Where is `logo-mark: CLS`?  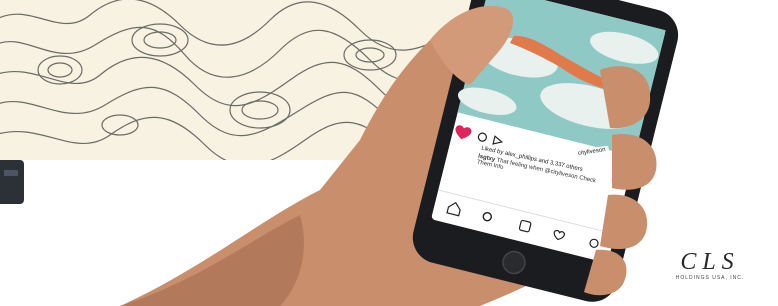
logo-mark: CLS is located at coordinates (710, 262).